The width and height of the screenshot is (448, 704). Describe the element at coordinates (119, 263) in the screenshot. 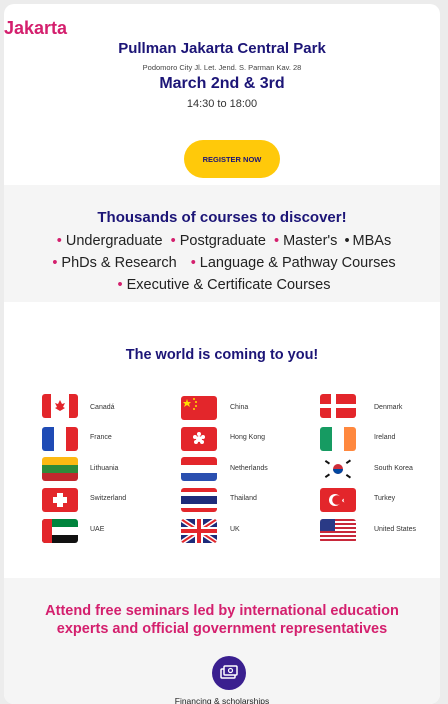

I see `course-item: PhDs & Research` at that location.